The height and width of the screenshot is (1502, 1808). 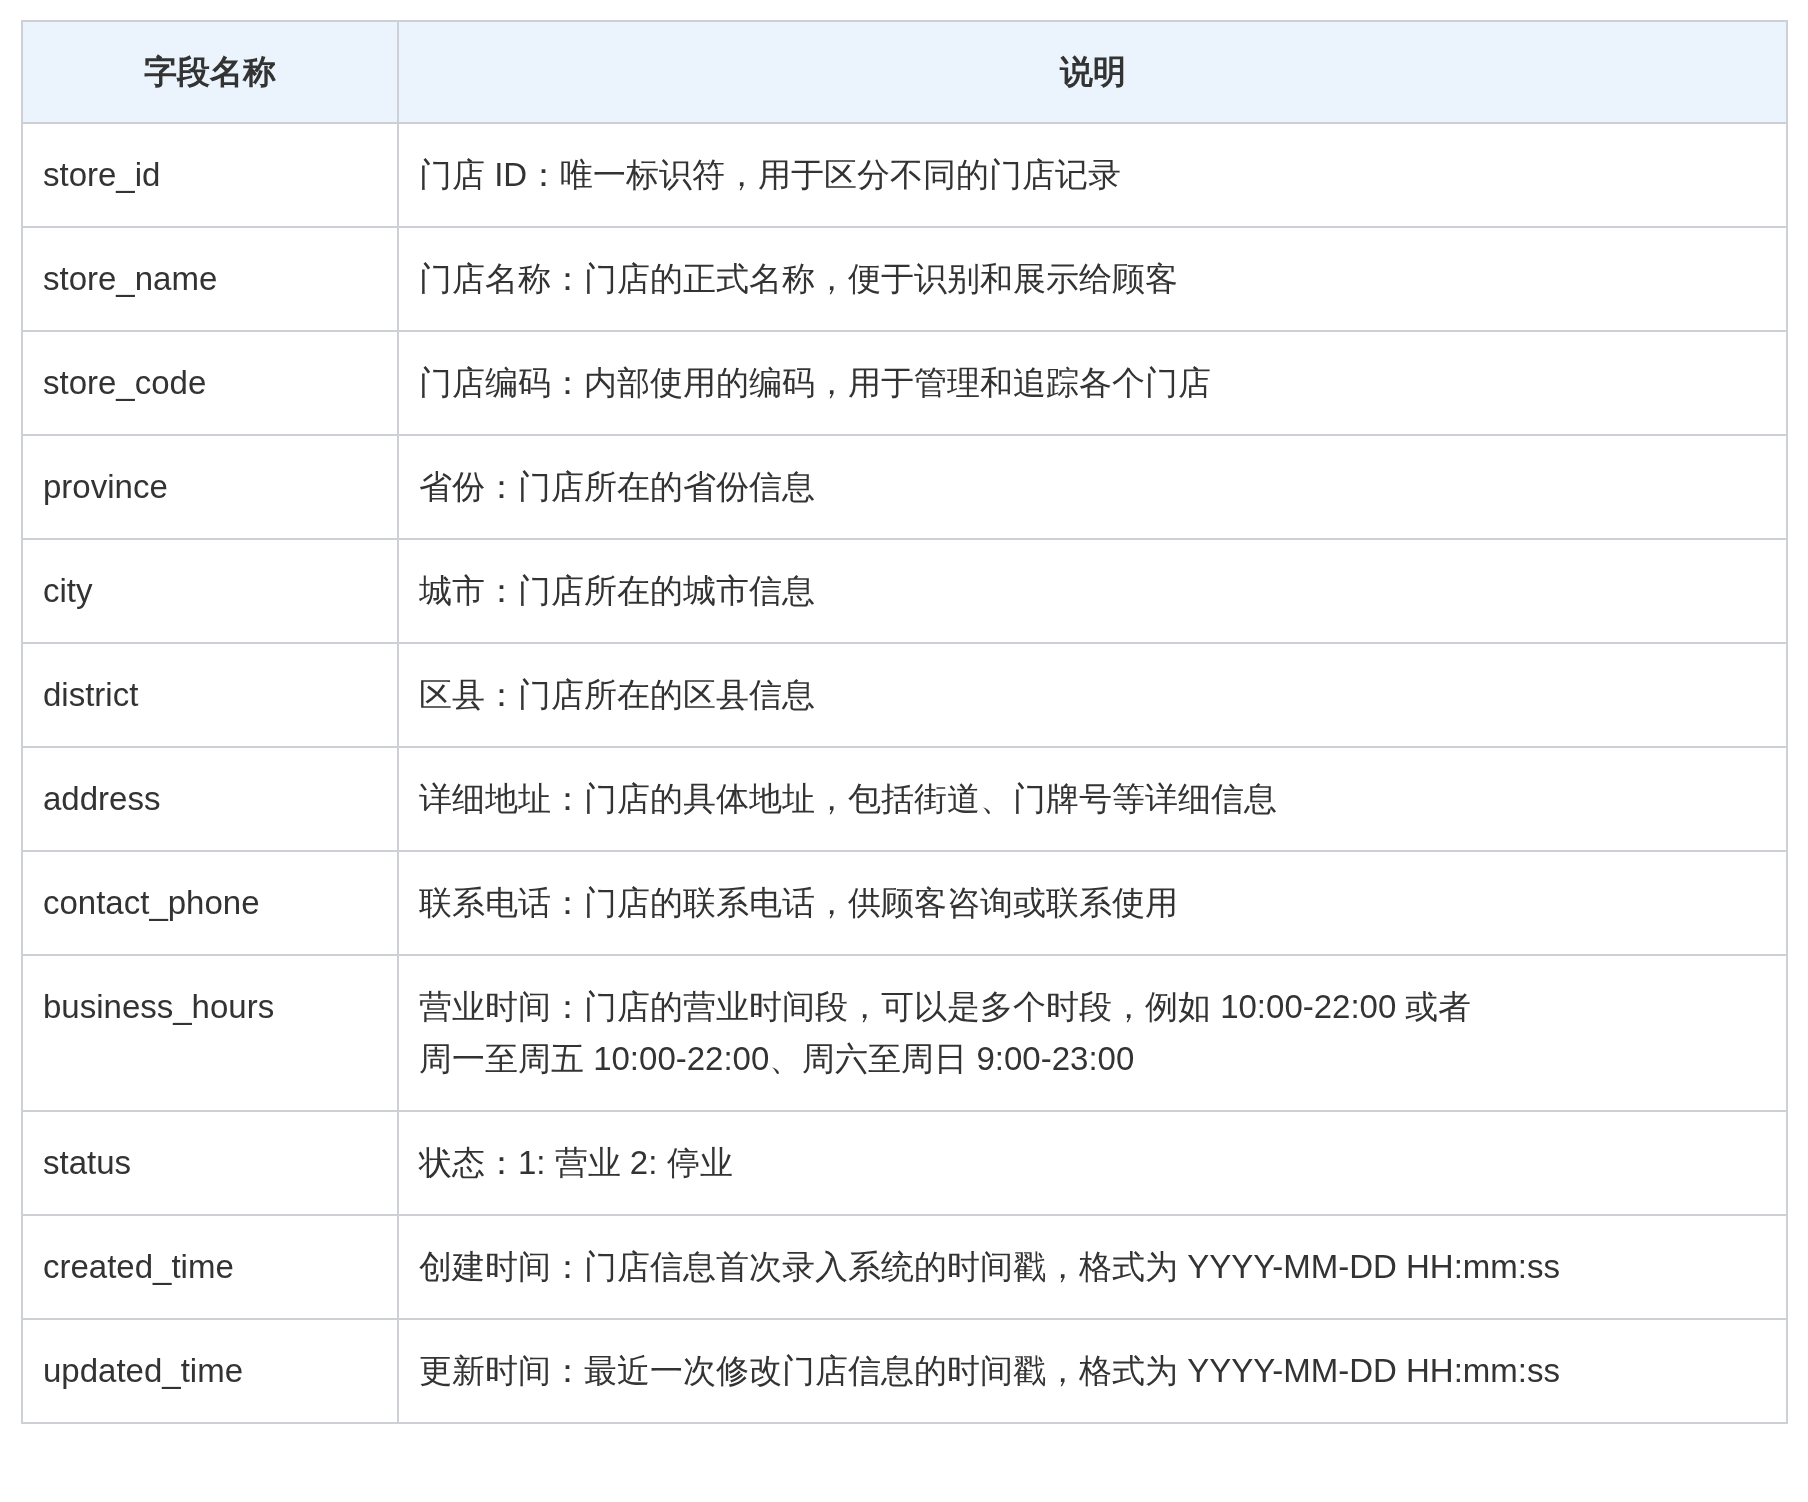 What do you see at coordinates (777, 1059) in the screenshot?
I see `description-text: 周一至周五 10:00-22:00、周六至周日 9:00-23:00` at bounding box center [777, 1059].